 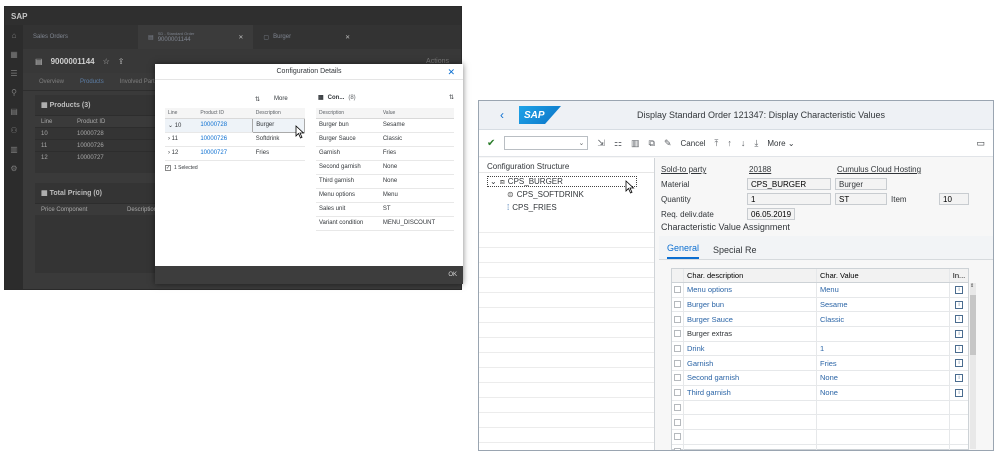 What do you see at coordinates (973, 366) in the screenshot?
I see `vertical-scrollbar: ⇕` at bounding box center [973, 366].